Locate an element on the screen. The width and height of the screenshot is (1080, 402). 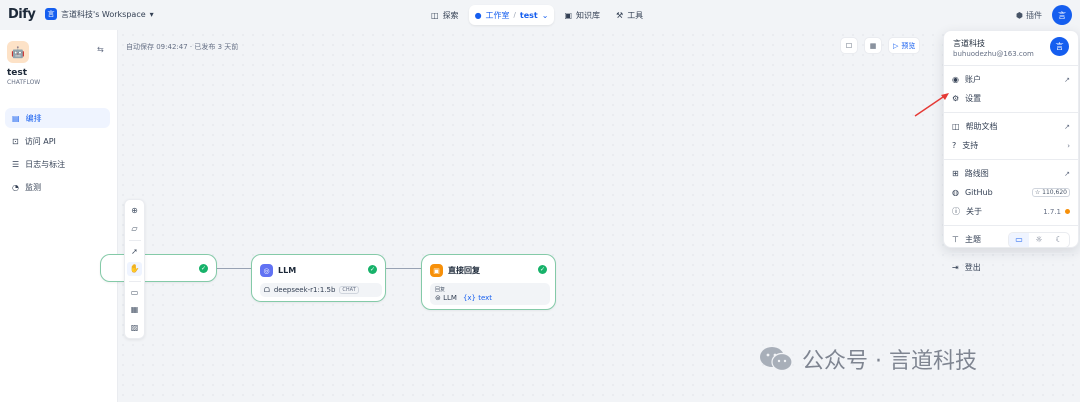
dify-logo: Dify is located at coordinates (22, 14).